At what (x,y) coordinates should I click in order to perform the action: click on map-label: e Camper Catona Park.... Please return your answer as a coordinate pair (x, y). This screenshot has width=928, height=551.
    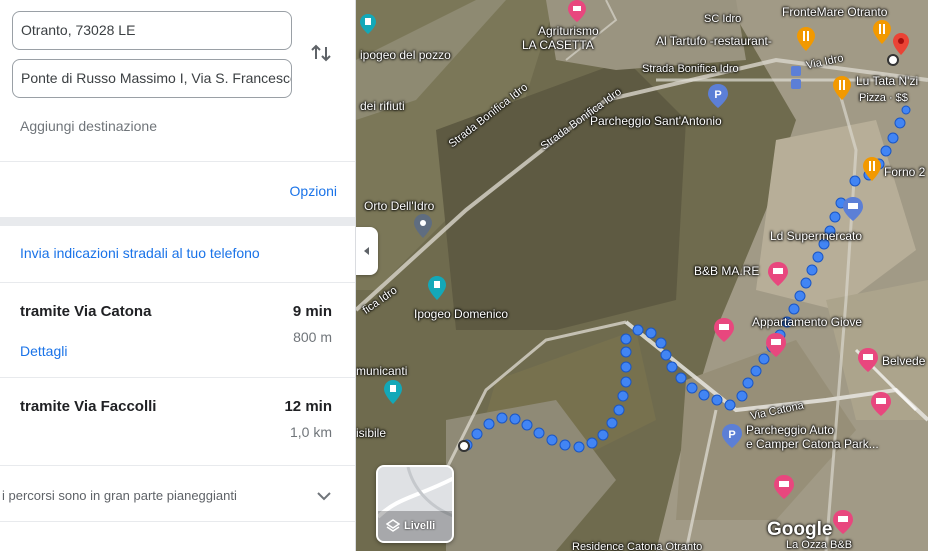
    Looking at the image, I should click on (812, 444).